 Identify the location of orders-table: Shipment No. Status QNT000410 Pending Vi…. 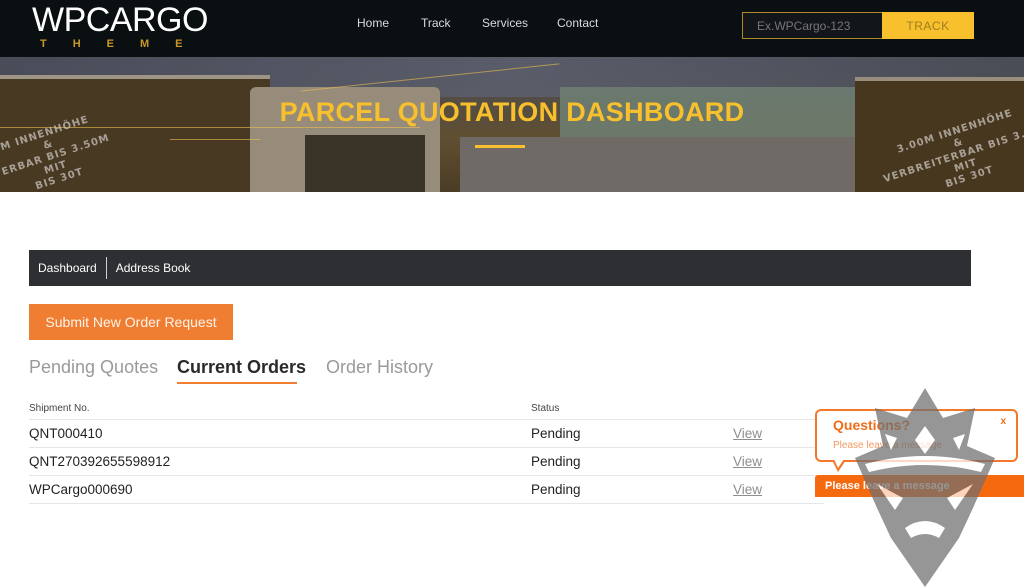
(426, 452).